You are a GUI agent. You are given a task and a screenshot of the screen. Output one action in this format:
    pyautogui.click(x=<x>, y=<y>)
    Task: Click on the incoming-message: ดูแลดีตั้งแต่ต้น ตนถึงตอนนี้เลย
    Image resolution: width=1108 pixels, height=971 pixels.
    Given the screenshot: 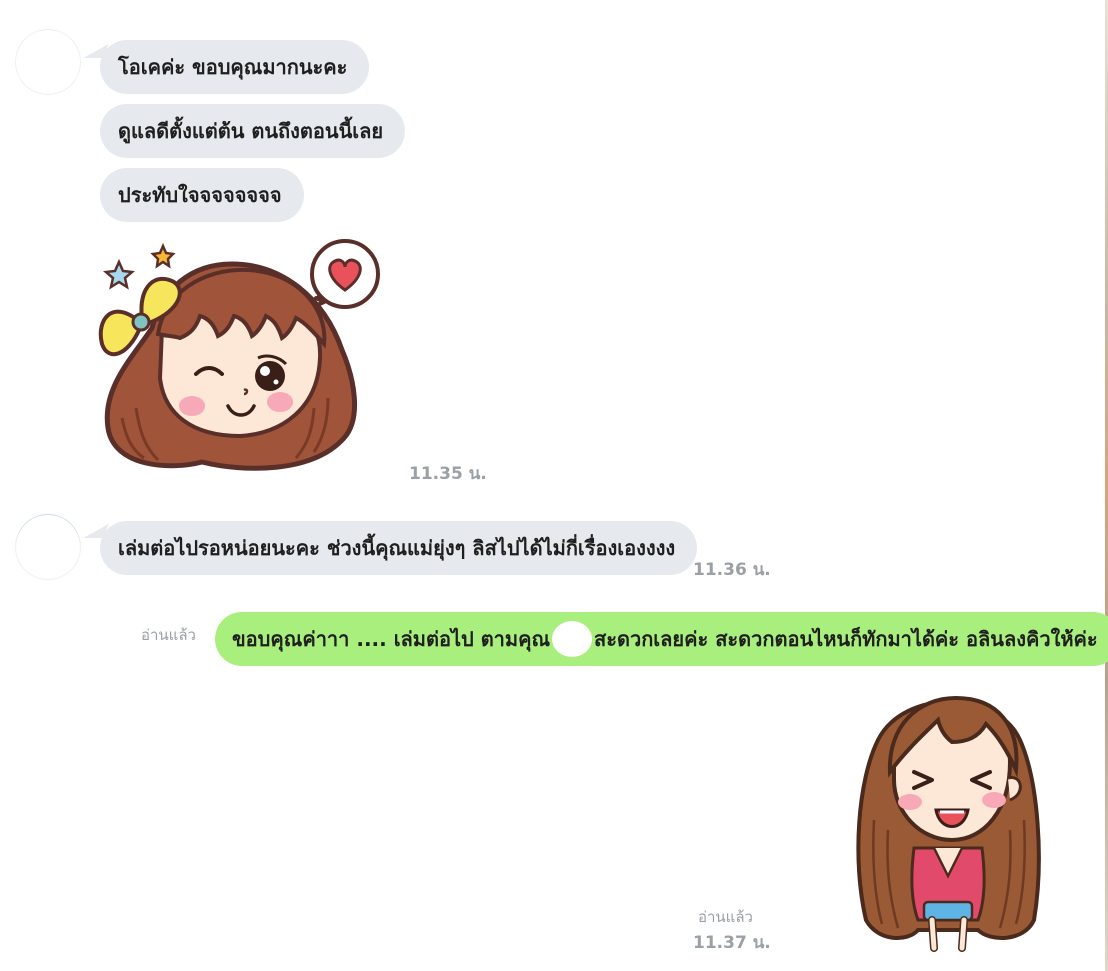 What is the action you would take?
    pyautogui.click(x=253, y=131)
    